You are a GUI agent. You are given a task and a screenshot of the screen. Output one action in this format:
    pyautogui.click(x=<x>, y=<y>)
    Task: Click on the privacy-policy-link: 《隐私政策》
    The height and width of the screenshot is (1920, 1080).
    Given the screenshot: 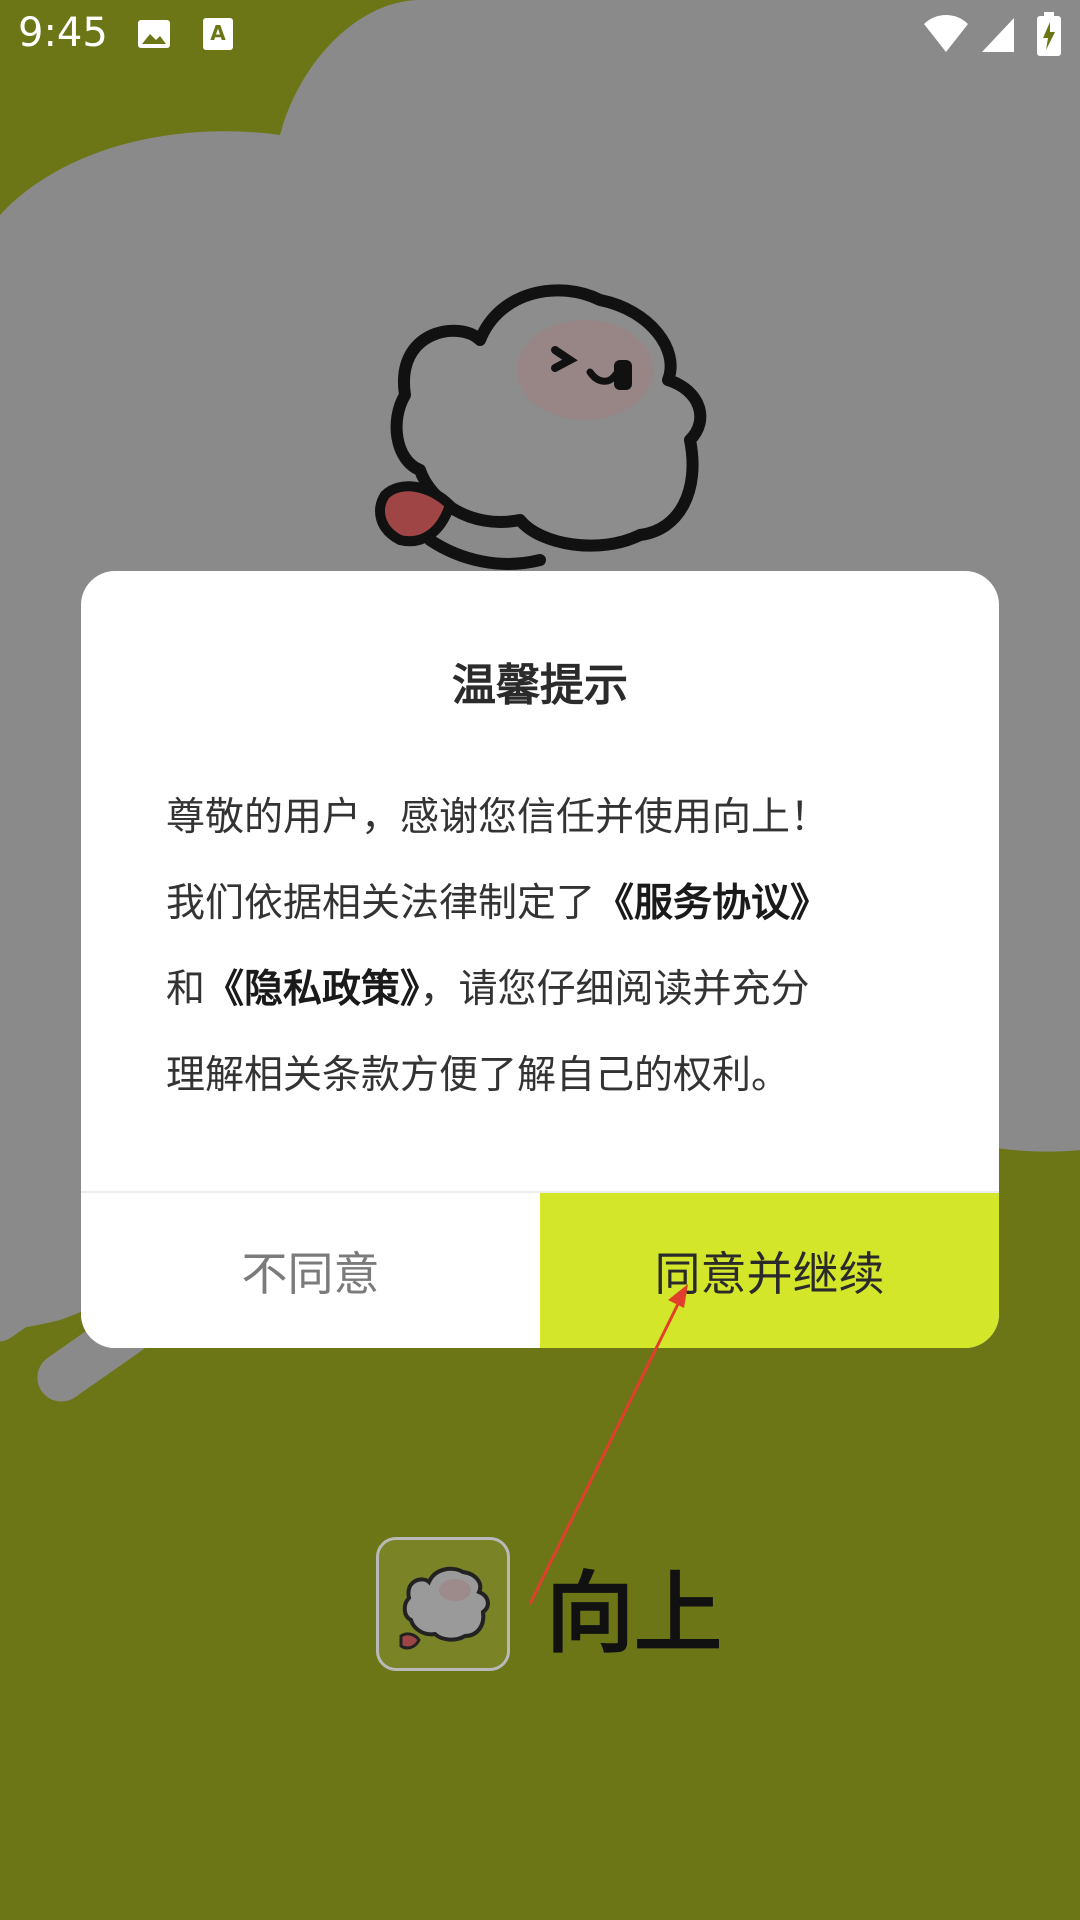 What is the action you would take?
    pyautogui.click(x=312, y=989)
    